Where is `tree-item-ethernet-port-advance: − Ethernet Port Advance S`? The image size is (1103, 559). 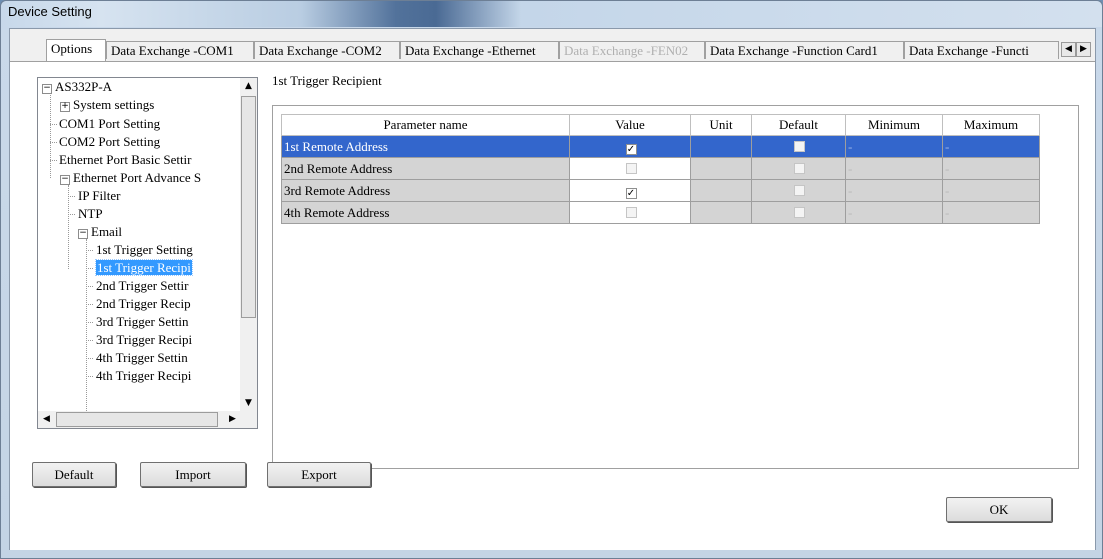
tree-item-ethernet-port-advance: − Ethernet Port Advance S is located at coordinates (130, 178).